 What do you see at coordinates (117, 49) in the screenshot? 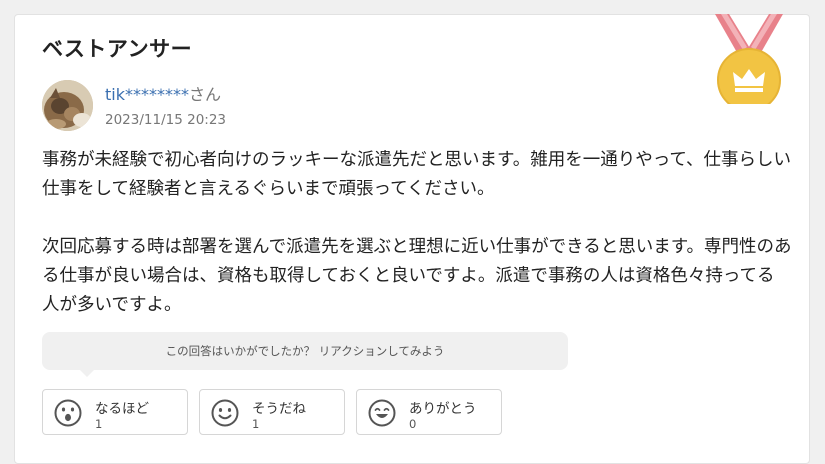
I see `section-title: ベストアンサー` at bounding box center [117, 49].